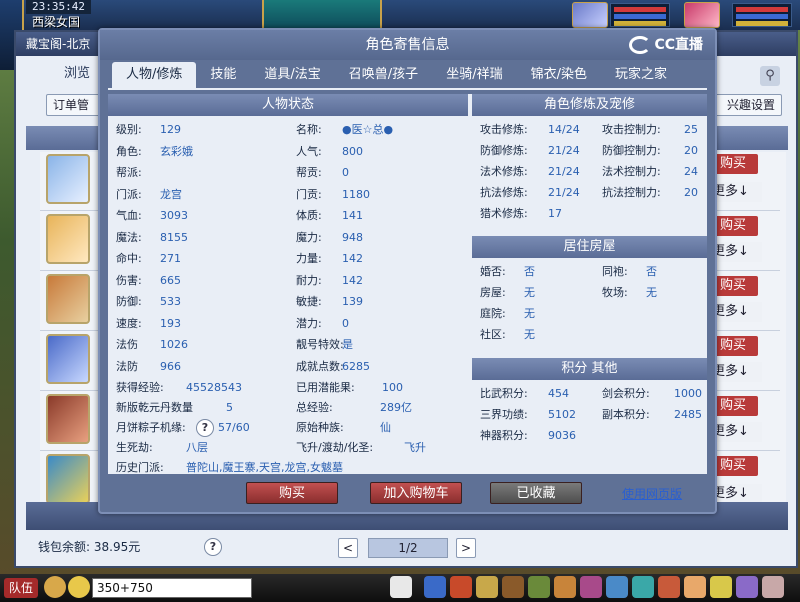  What do you see at coordinates (629, 272) in the screenshot?
I see `house-grid-b-row: 同袍: 否` at bounding box center [629, 272].